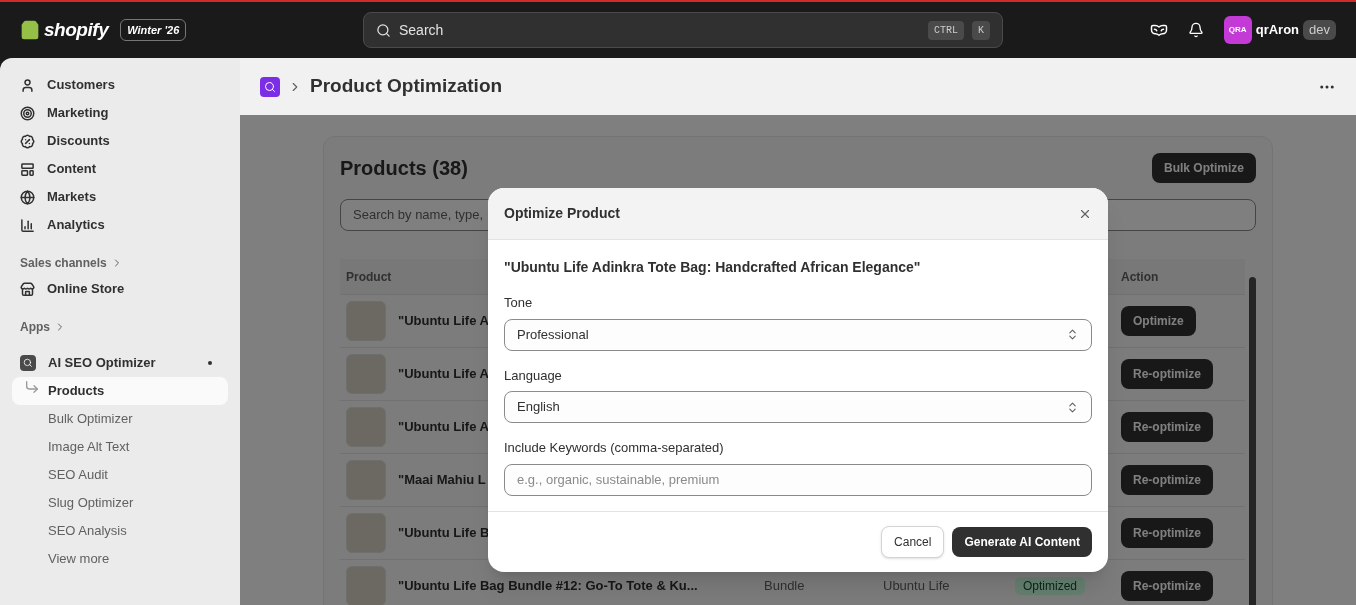 The image size is (1356, 605). I want to click on globe-icon, so click(27, 197).